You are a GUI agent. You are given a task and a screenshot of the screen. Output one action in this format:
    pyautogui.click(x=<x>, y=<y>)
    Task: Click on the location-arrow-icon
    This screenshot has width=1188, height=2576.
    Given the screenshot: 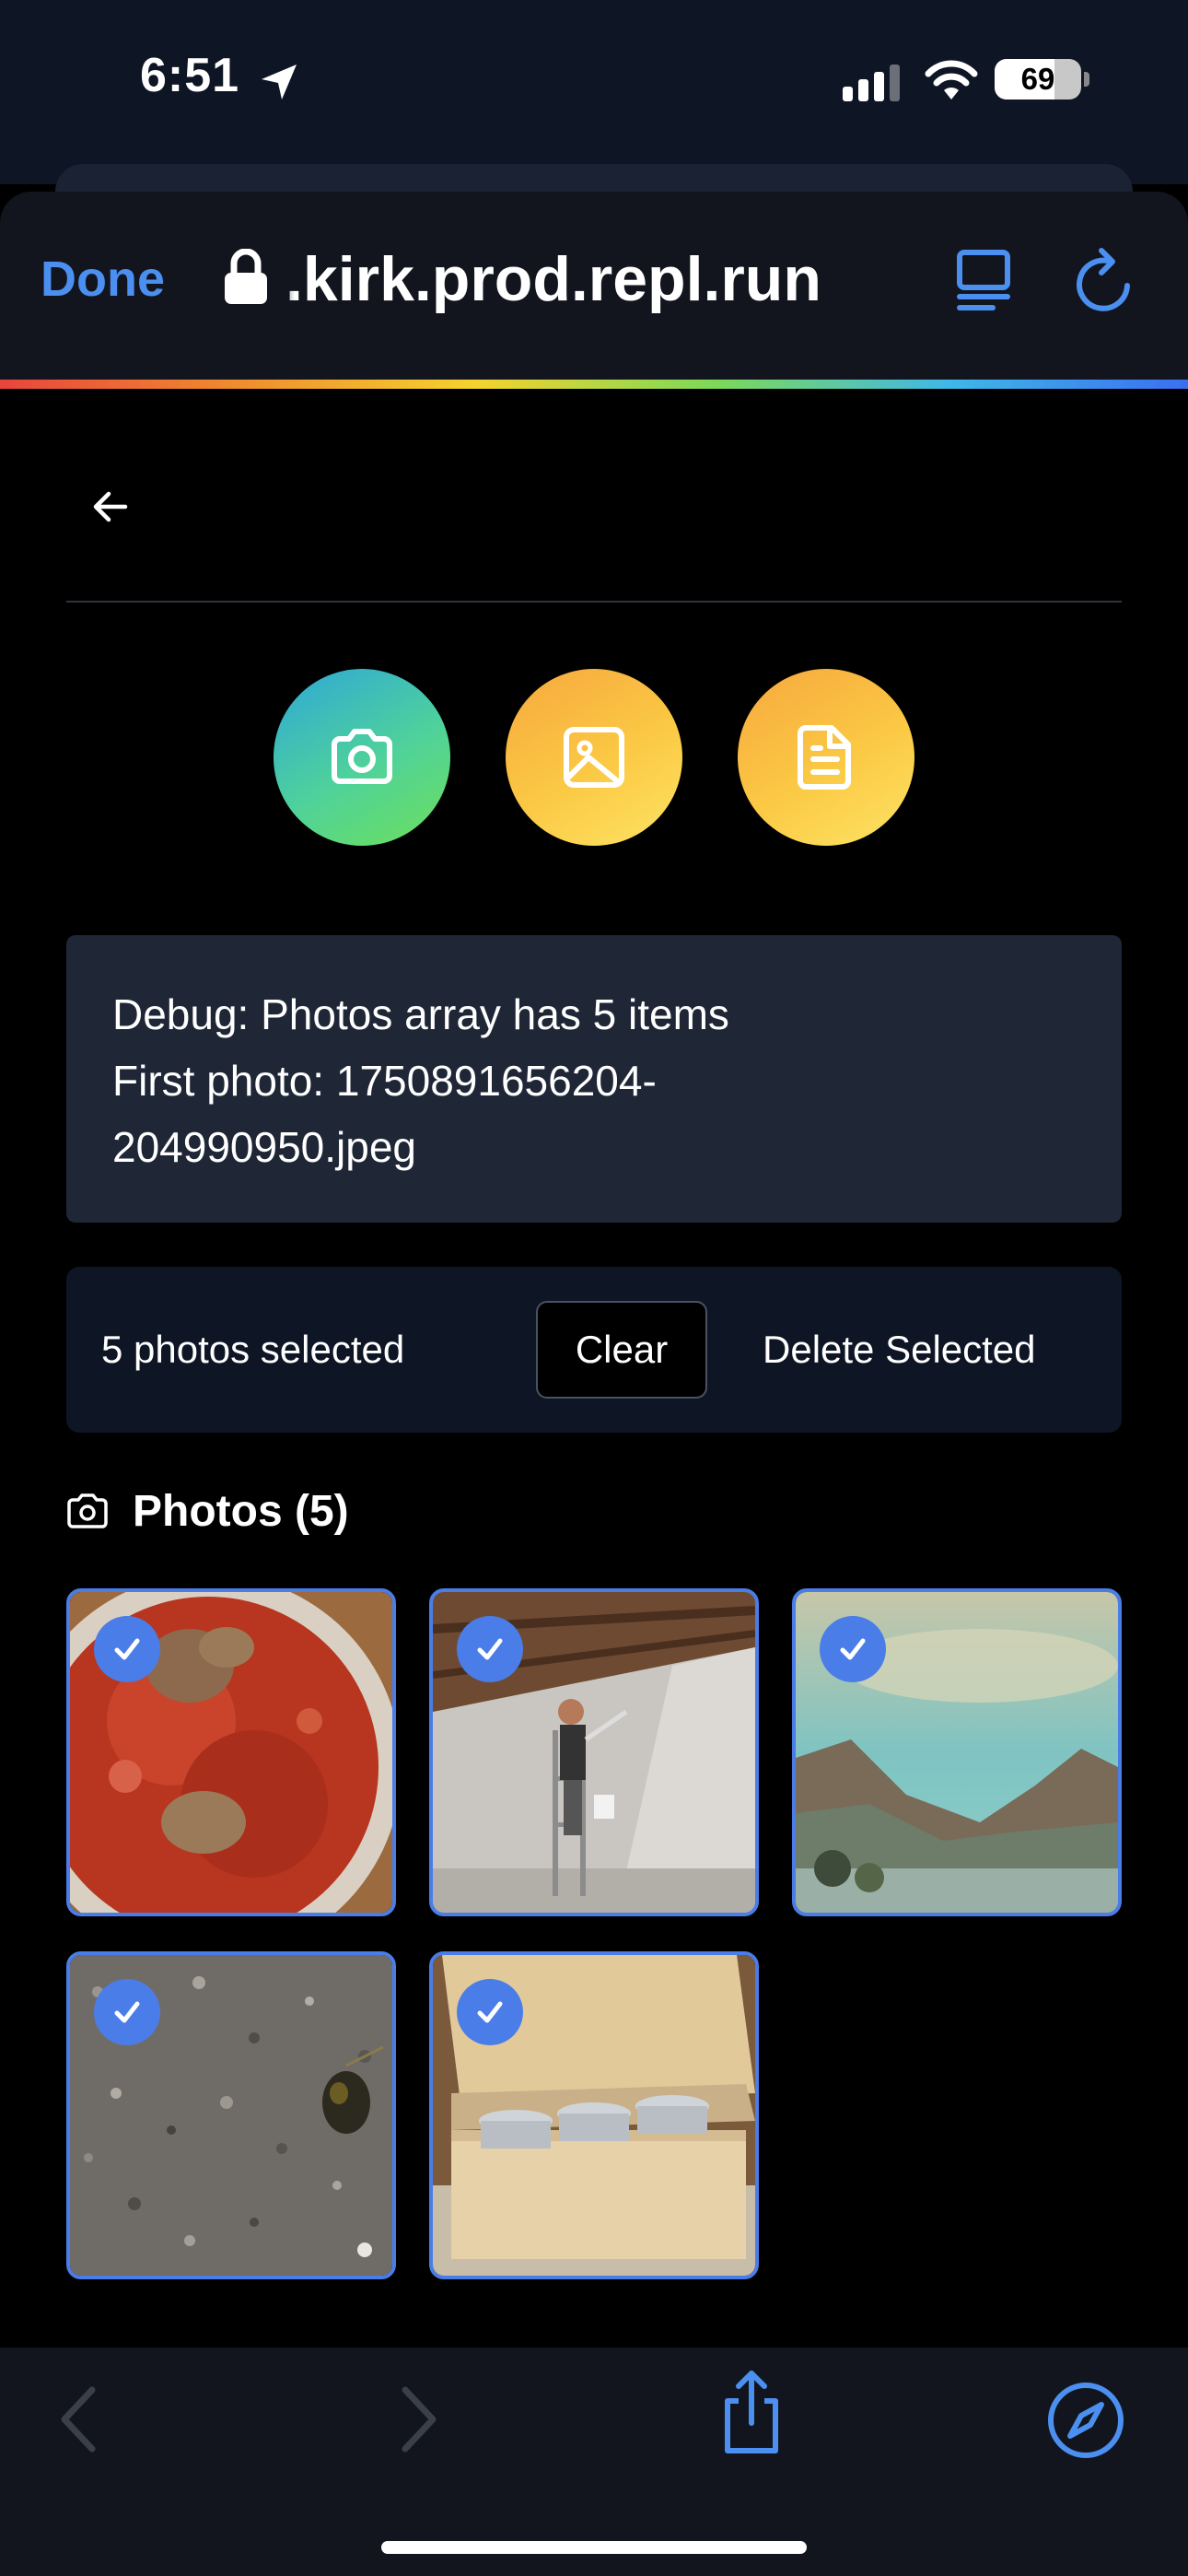 What is the action you would take?
    pyautogui.click(x=279, y=82)
    